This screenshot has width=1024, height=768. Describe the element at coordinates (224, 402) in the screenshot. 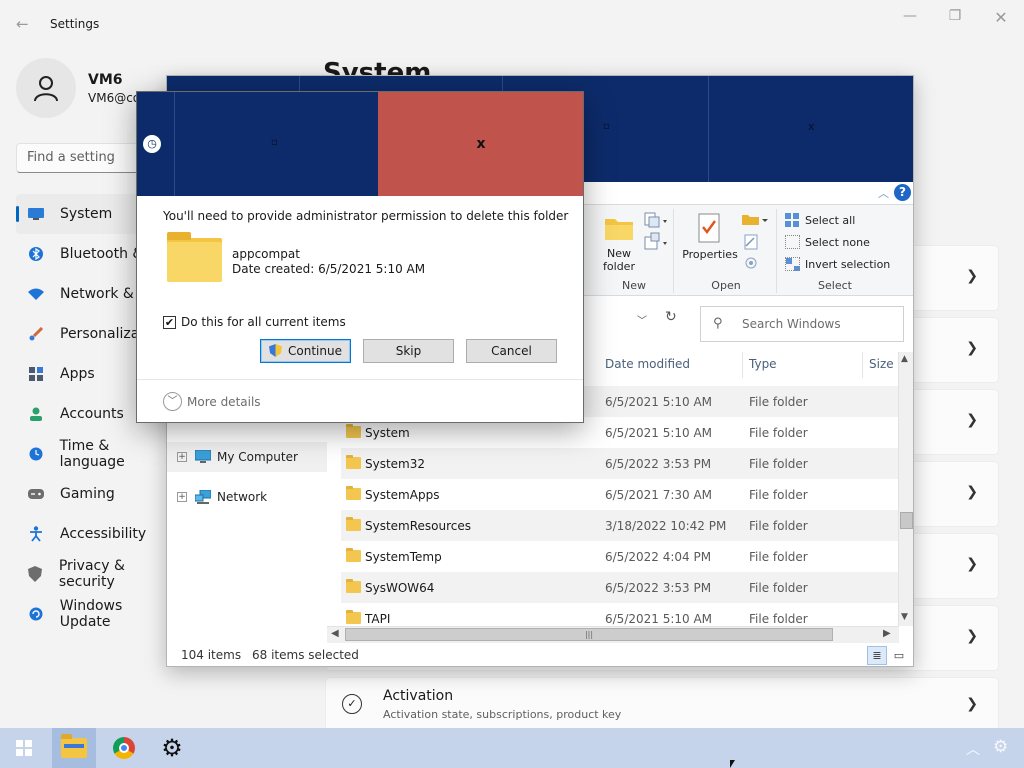

I see `more-details-link: More details` at that location.